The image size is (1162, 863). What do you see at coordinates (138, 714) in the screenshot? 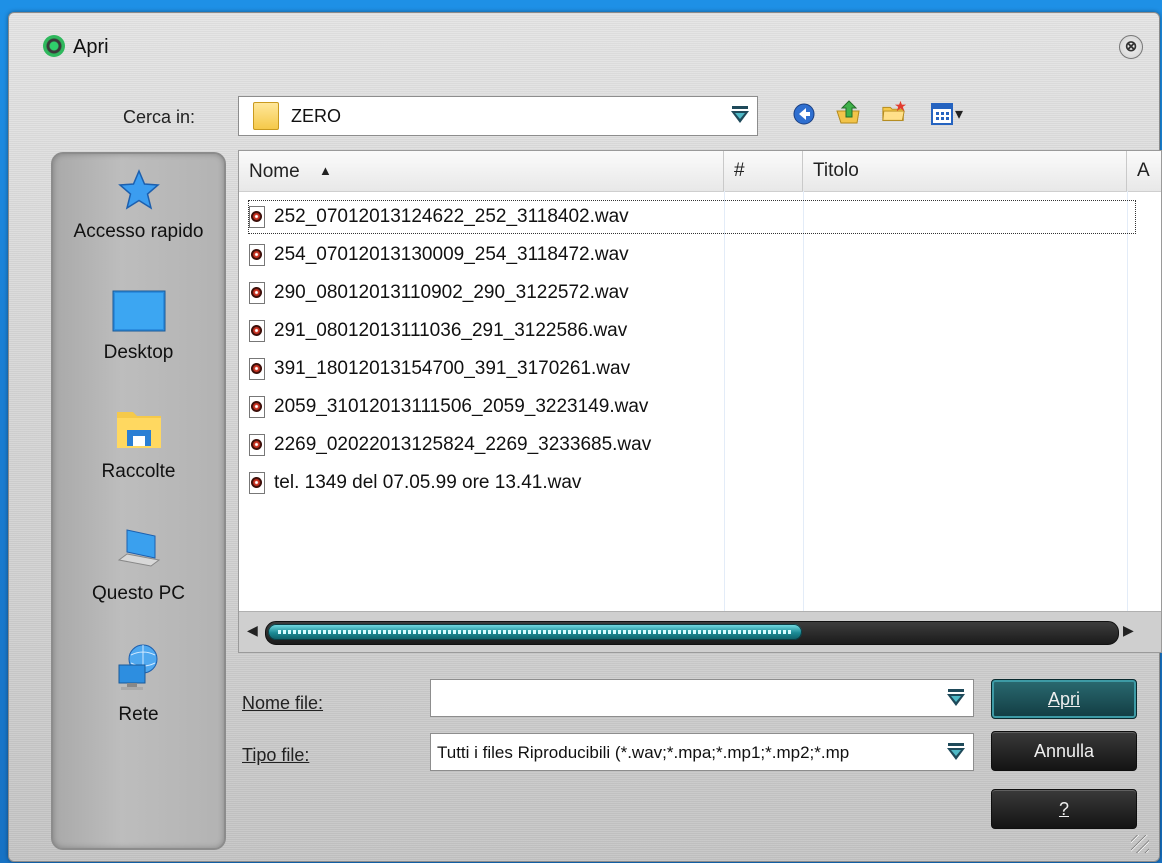
I see `place-label: Rete` at bounding box center [138, 714].